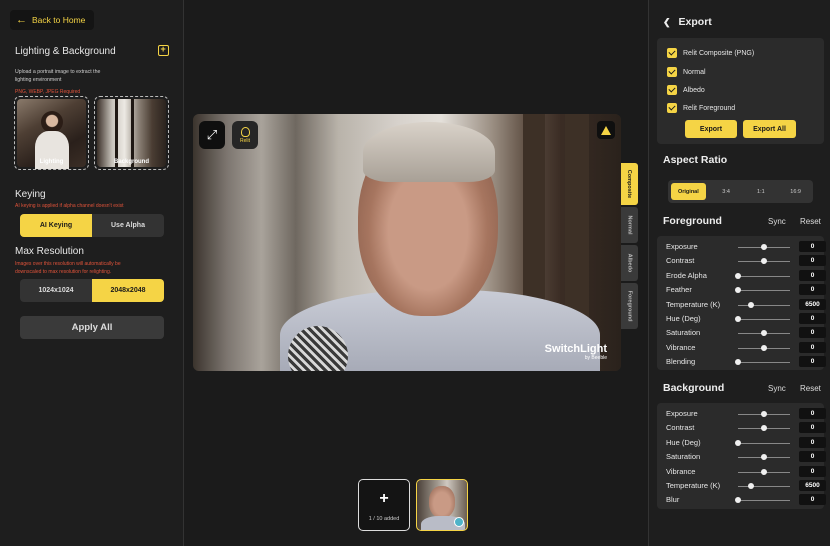  I want to click on res-2048-option: 2048x2048, so click(128, 290).